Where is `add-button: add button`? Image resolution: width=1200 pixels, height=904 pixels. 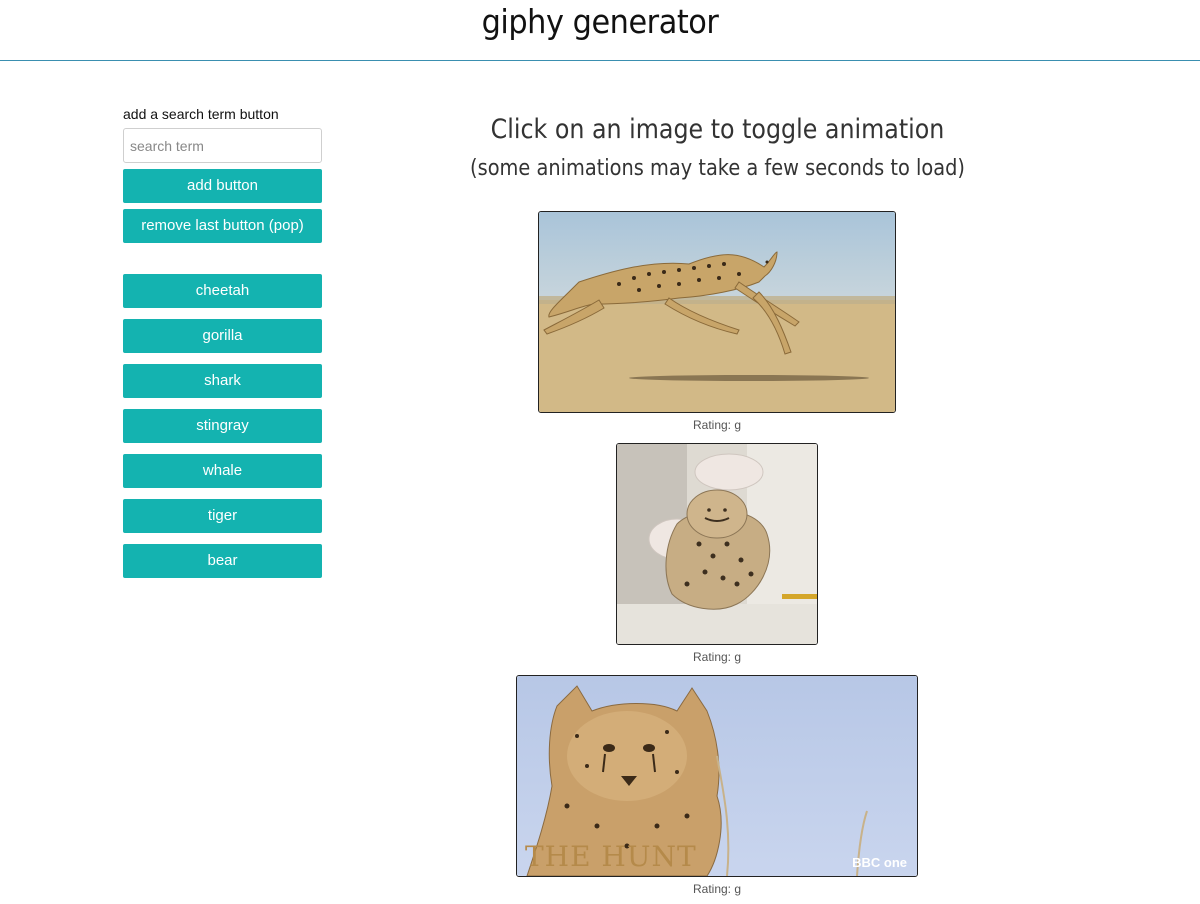
add-button: add button is located at coordinates (222, 186).